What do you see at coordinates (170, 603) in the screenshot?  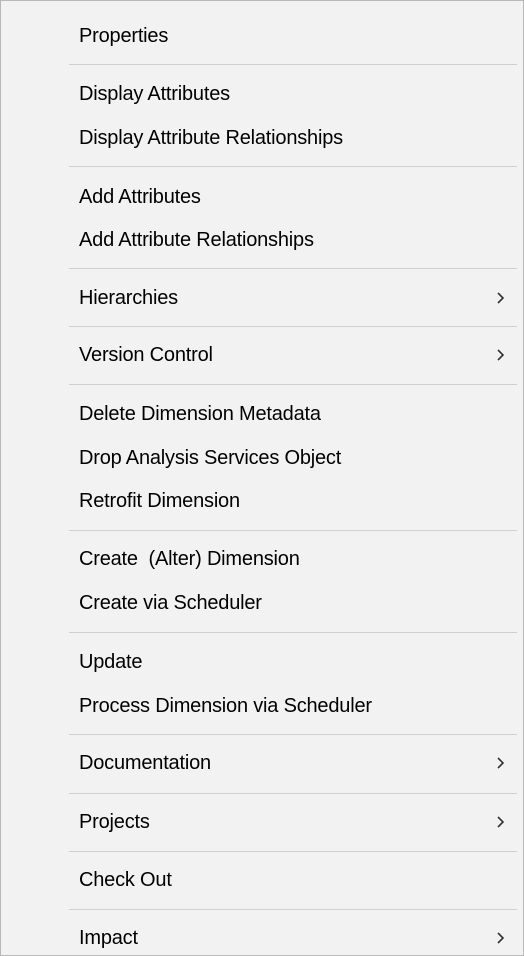 I see `menu-item-label: Create via Scheduler` at bounding box center [170, 603].